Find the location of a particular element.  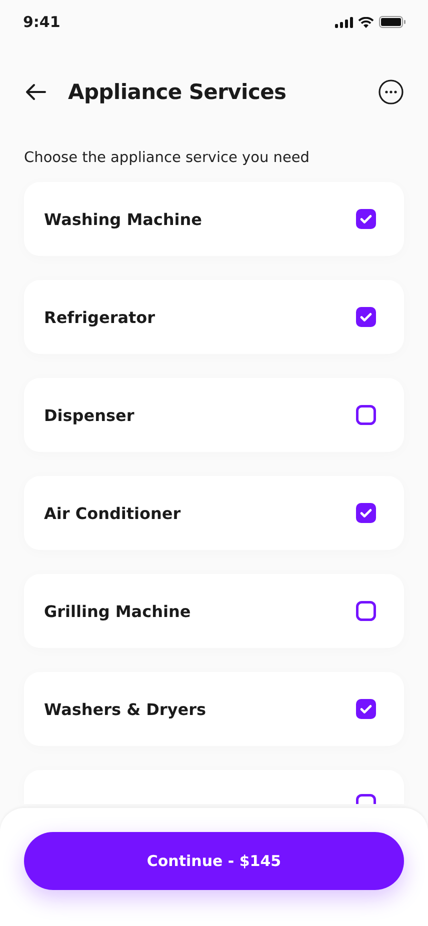

more-button is located at coordinates (391, 92).